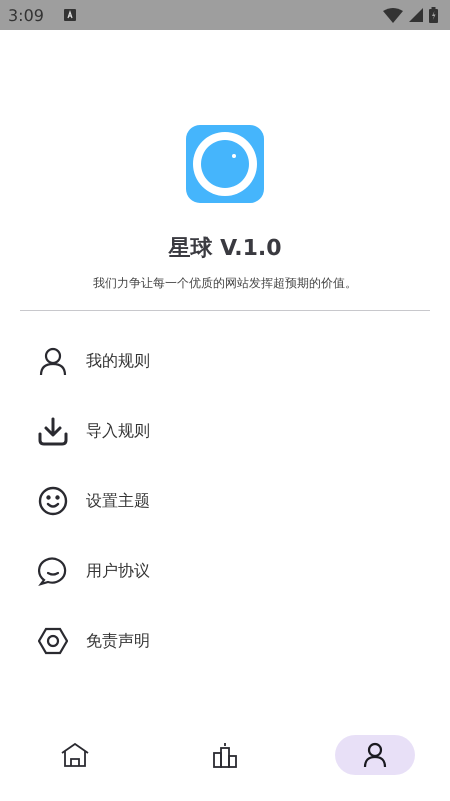 This screenshot has width=450, height=801. What do you see at coordinates (225, 755) in the screenshot?
I see `podium-icon` at bounding box center [225, 755].